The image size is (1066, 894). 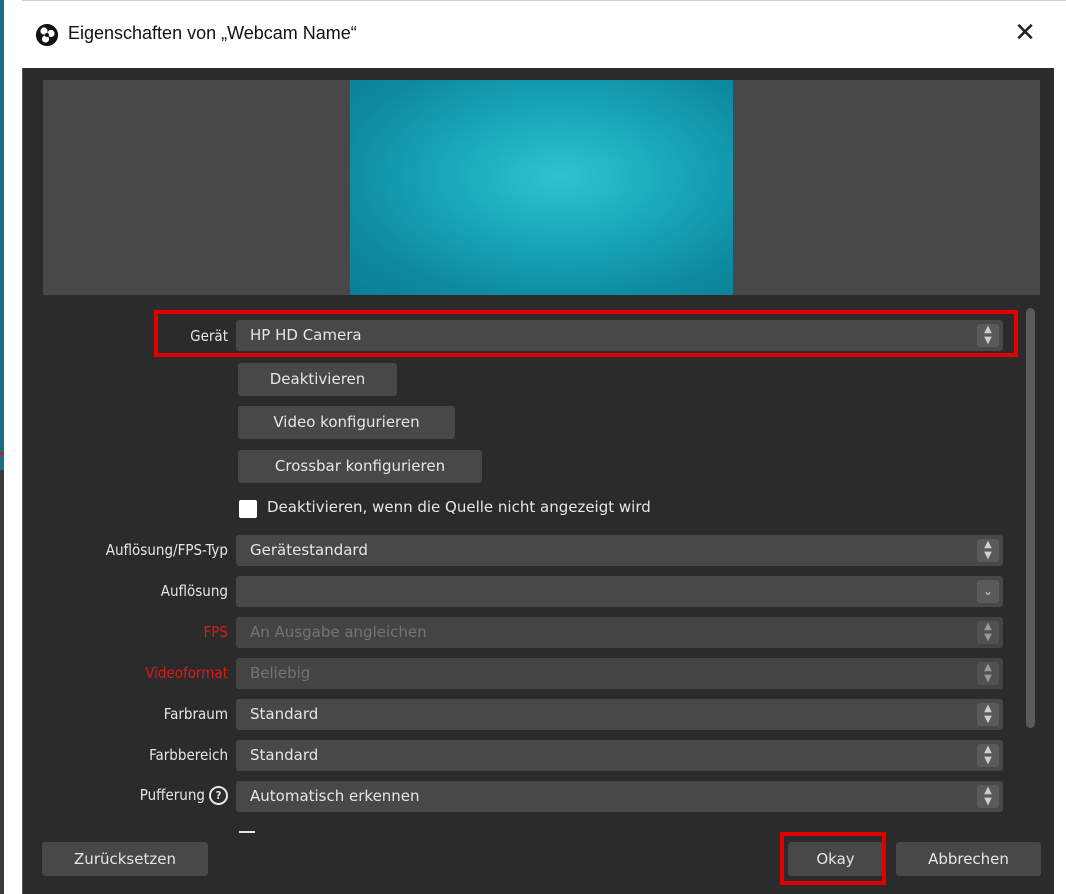 What do you see at coordinates (2, 235) in the screenshot?
I see `background-window-edge` at bounding box center [2, 235].